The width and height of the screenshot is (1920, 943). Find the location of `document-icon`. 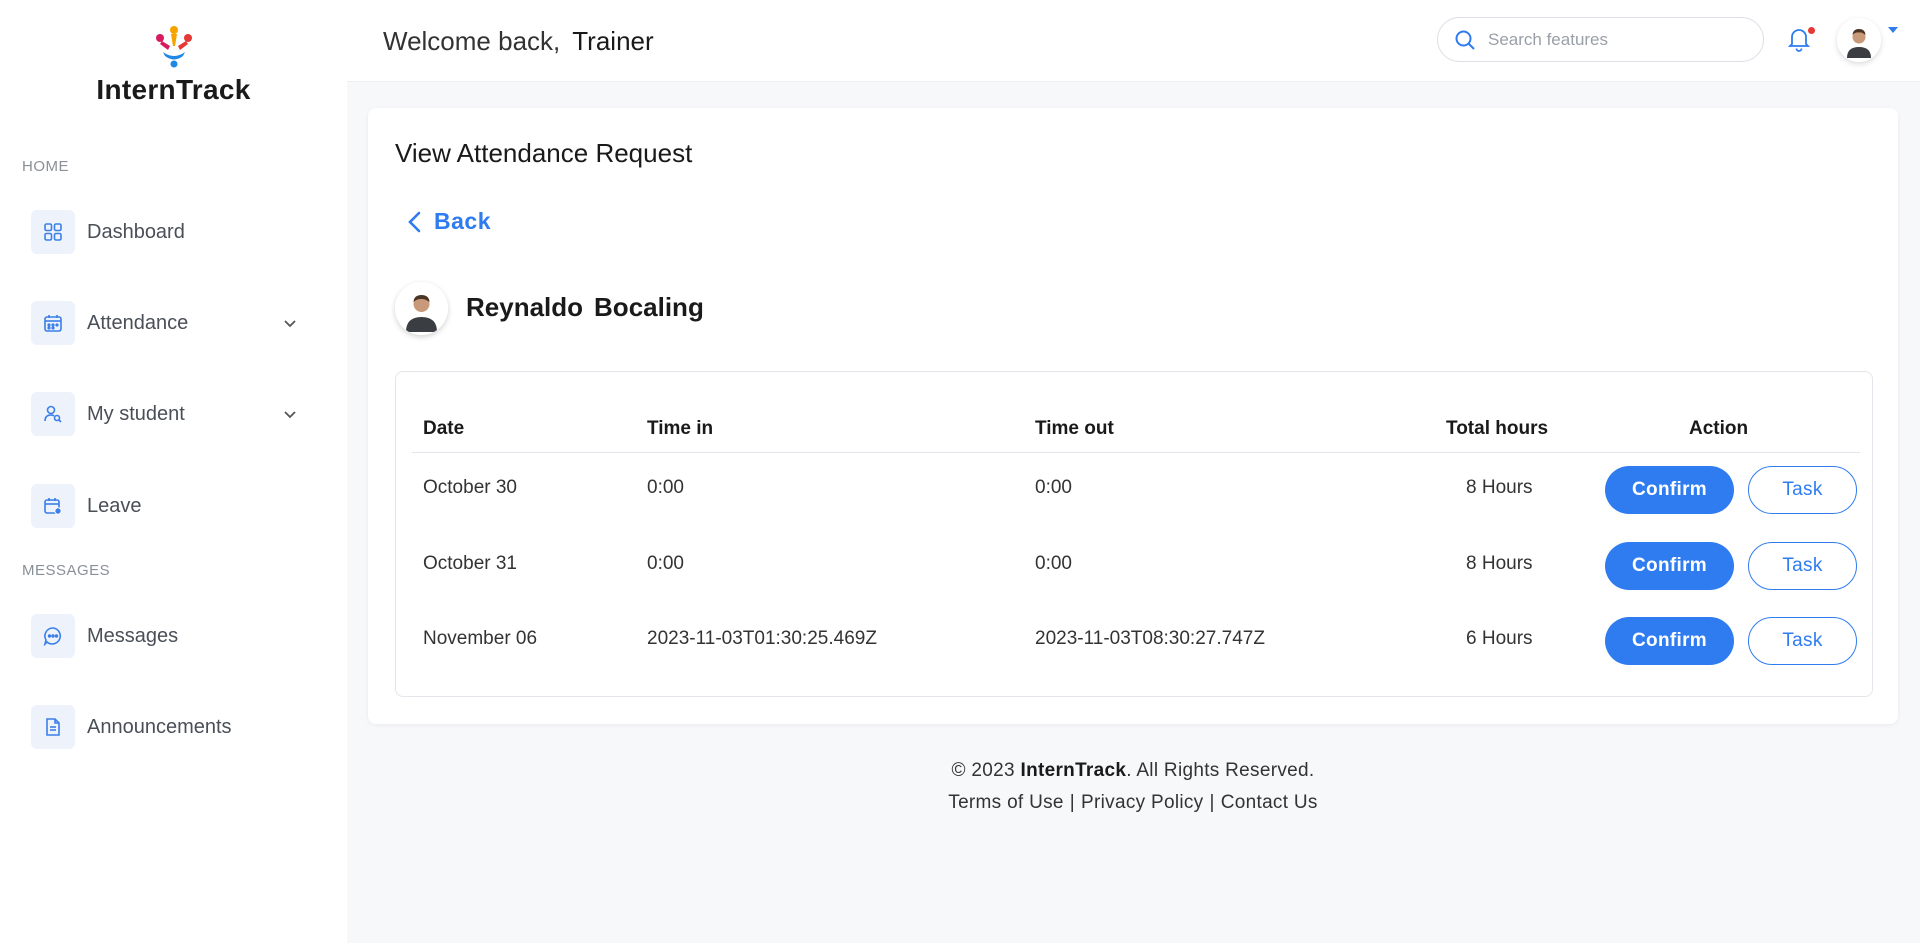

document-icon is located at coordinates (53, 727).